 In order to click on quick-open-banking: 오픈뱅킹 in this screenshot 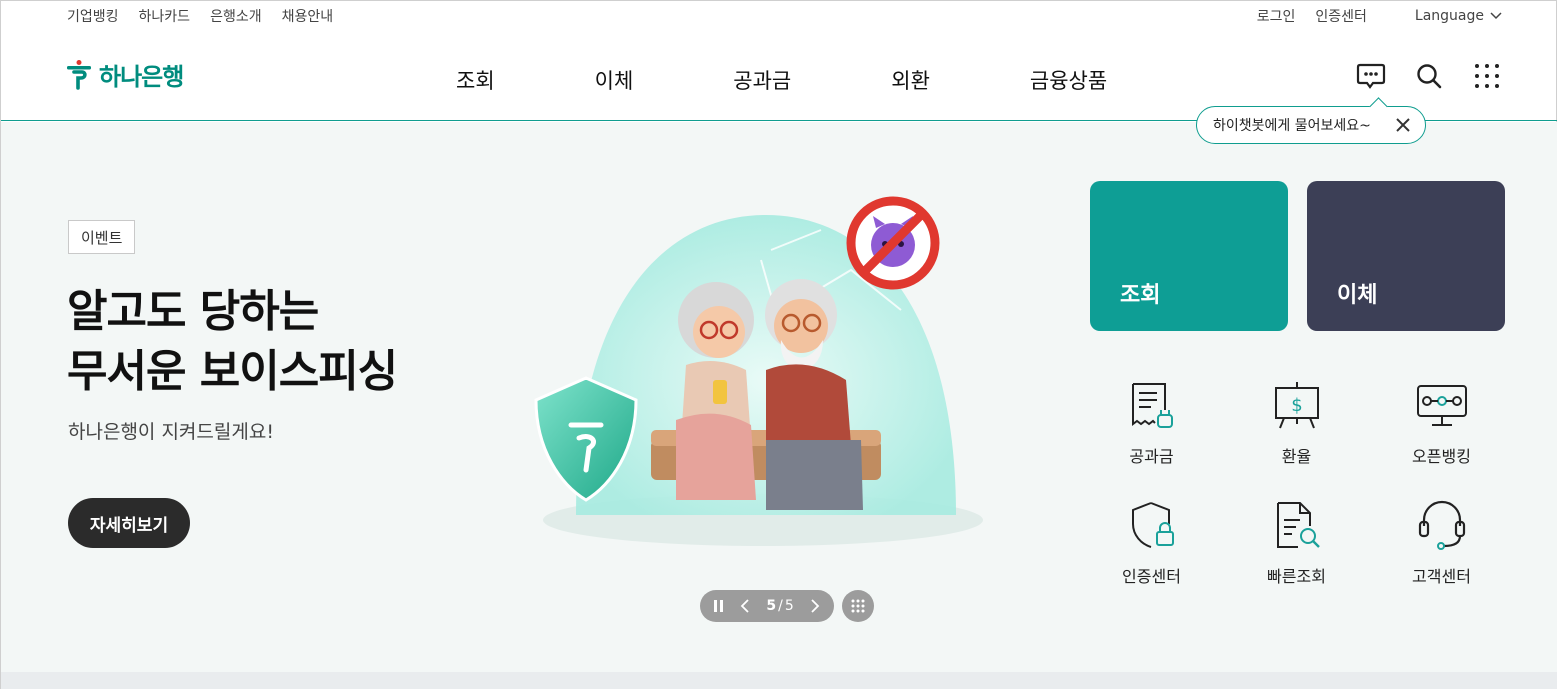, I will do `click(1441, 422)`.